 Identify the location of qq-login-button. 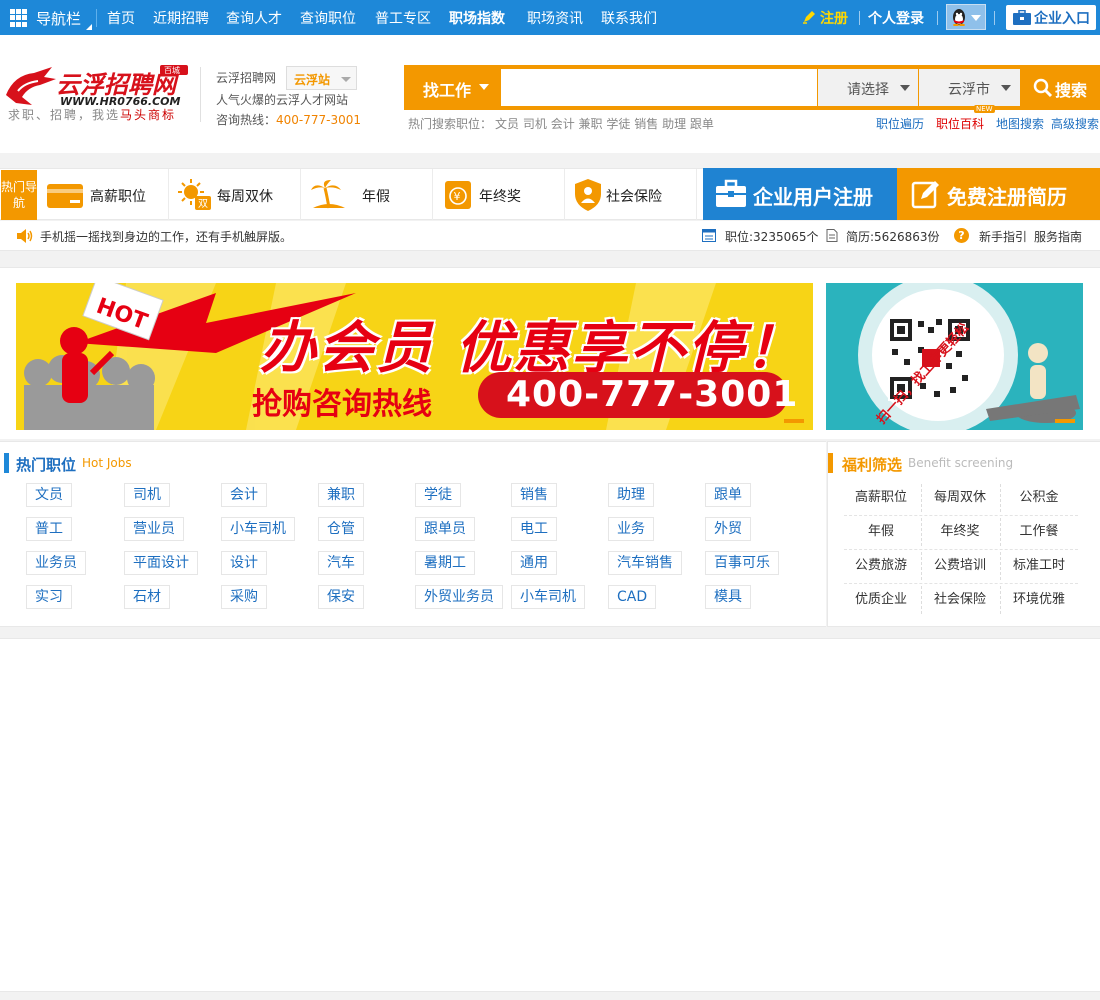
(966, 17).